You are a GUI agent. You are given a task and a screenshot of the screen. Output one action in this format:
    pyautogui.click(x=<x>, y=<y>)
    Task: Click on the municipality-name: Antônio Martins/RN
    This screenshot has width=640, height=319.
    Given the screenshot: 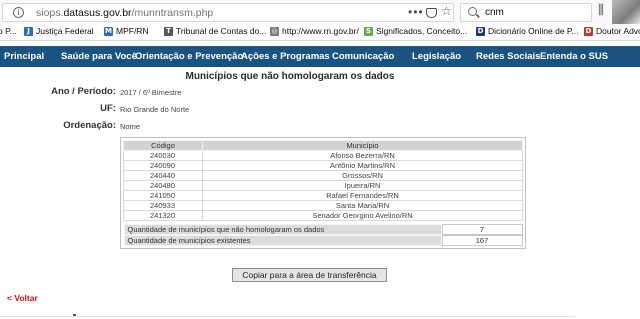 What is the action you would take?
    pyautogui.click(x=362, y=165)
    